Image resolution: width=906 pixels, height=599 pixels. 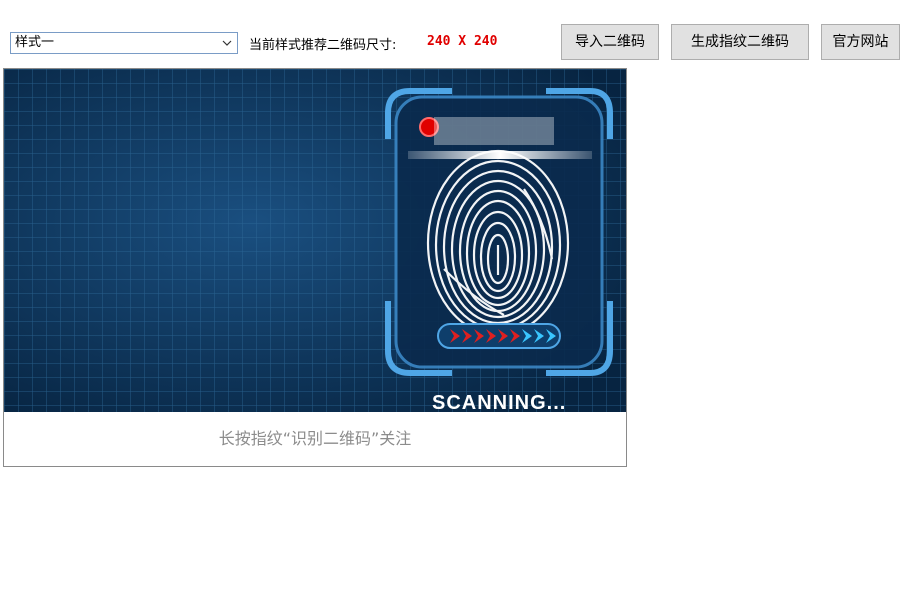 I want to click on import-qrcode-button: 导入二维码, so click(x=610, y=42).